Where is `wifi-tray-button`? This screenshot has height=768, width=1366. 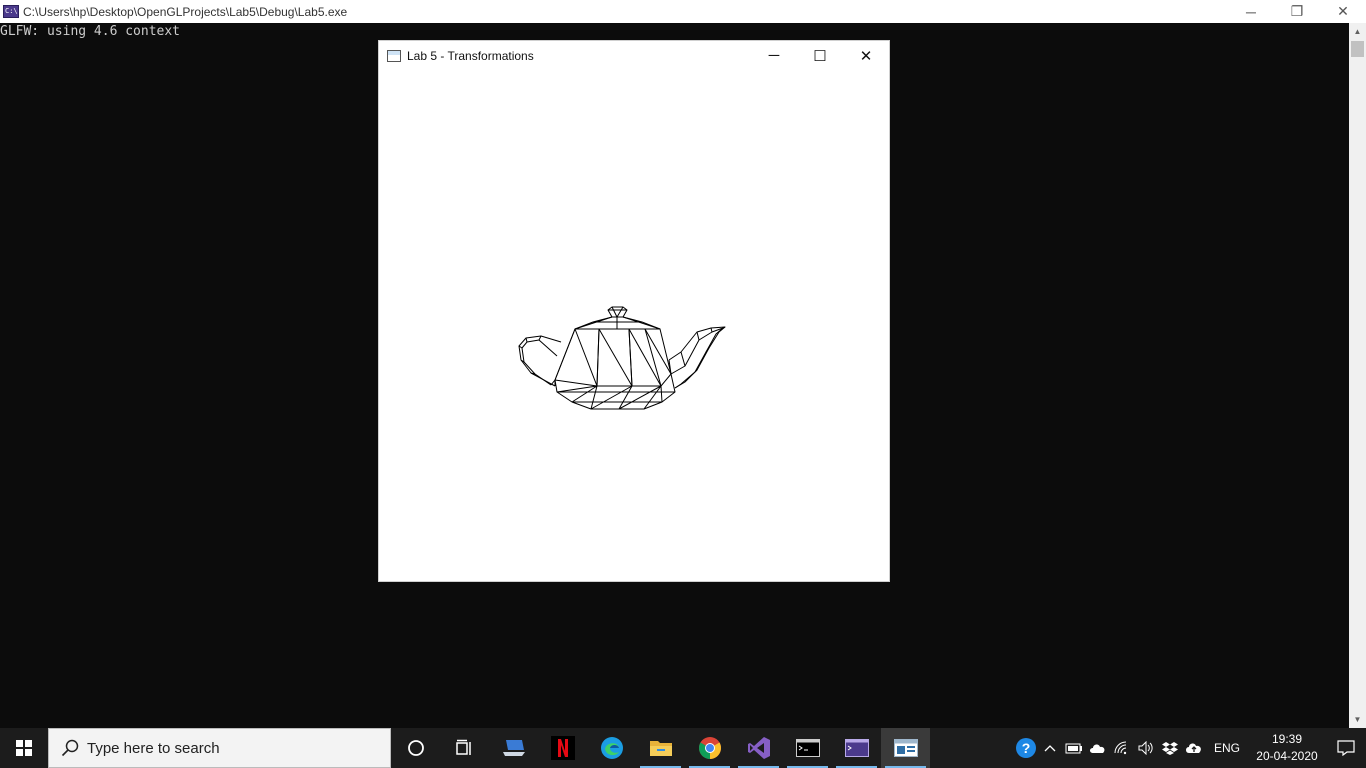
wifi-tray-button is located at coordinates (1122, 748).